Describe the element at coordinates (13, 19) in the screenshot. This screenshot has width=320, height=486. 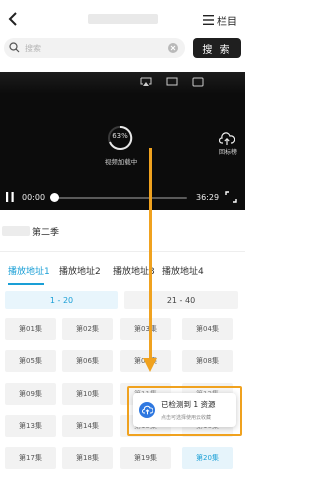
I see `back-icon` at that location.